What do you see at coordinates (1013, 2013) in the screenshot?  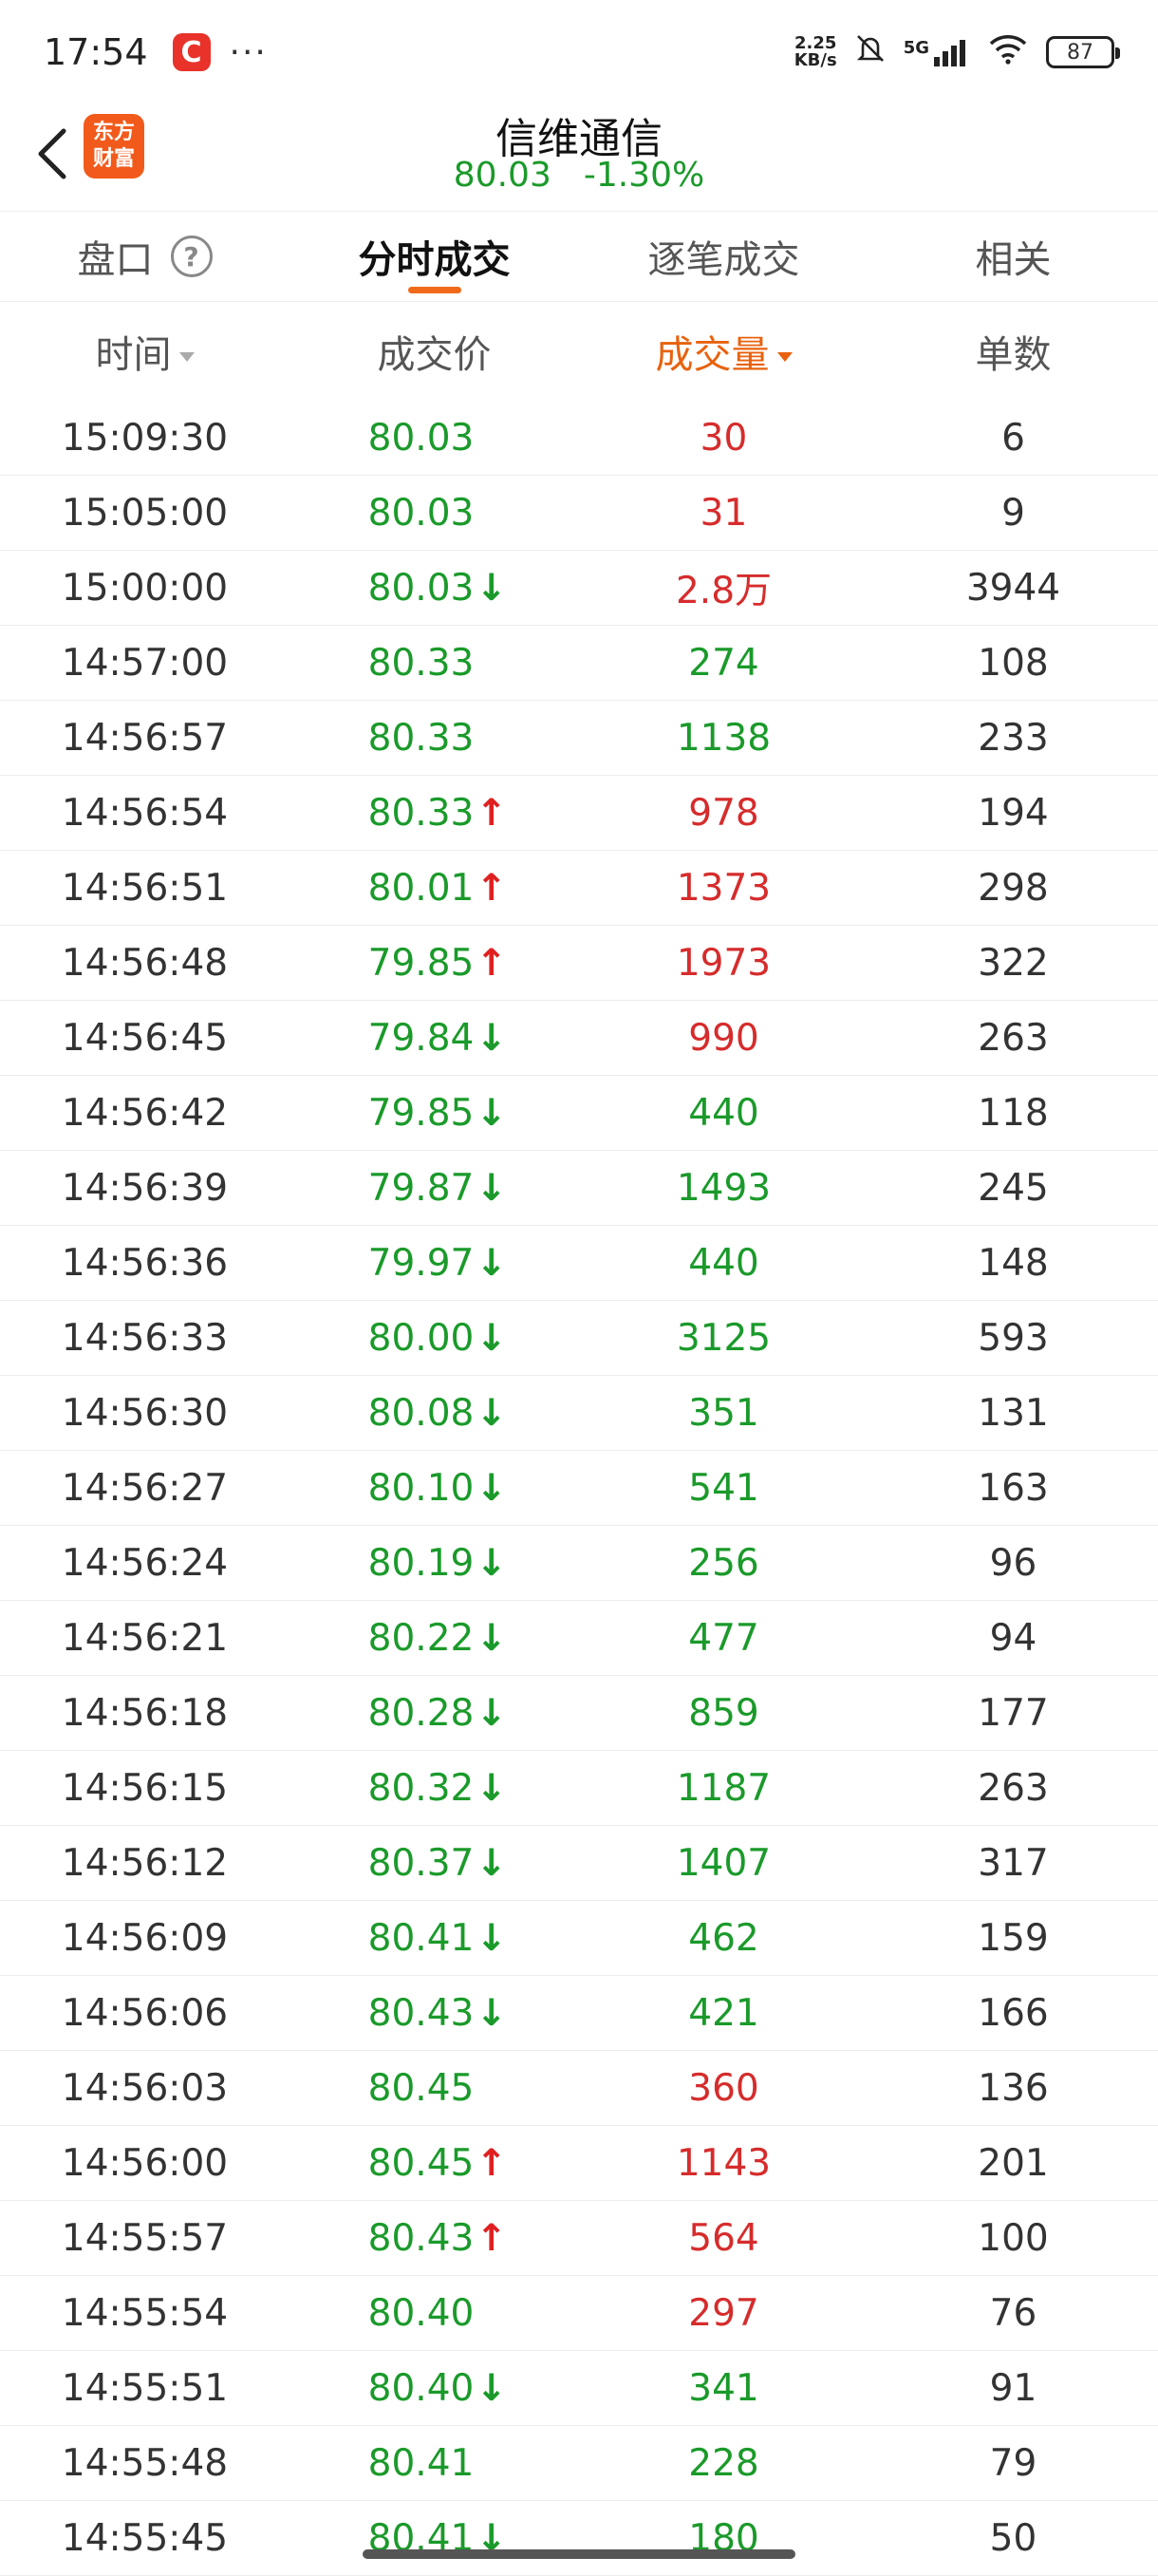 I see `trade-count: 166` at bounding box center [1013, 2013].